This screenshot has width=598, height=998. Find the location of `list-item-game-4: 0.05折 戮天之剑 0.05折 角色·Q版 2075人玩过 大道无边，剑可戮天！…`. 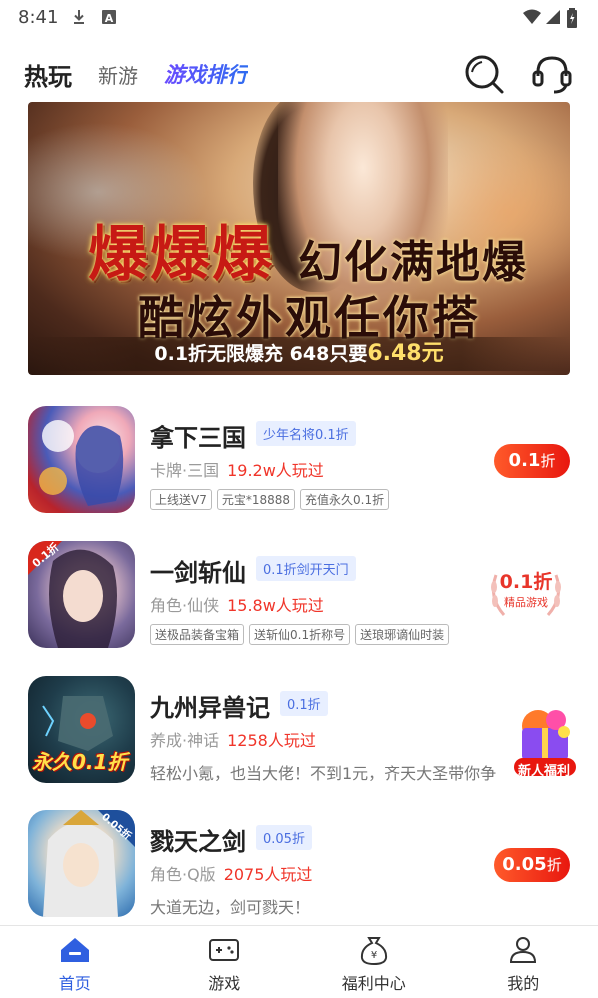

list-item-game-4: 0.05折 戮天之剑 0.05折 角色·Q版 2075人玩过 大道无边，剑可戮天！… is located at coordinates (299, 865).